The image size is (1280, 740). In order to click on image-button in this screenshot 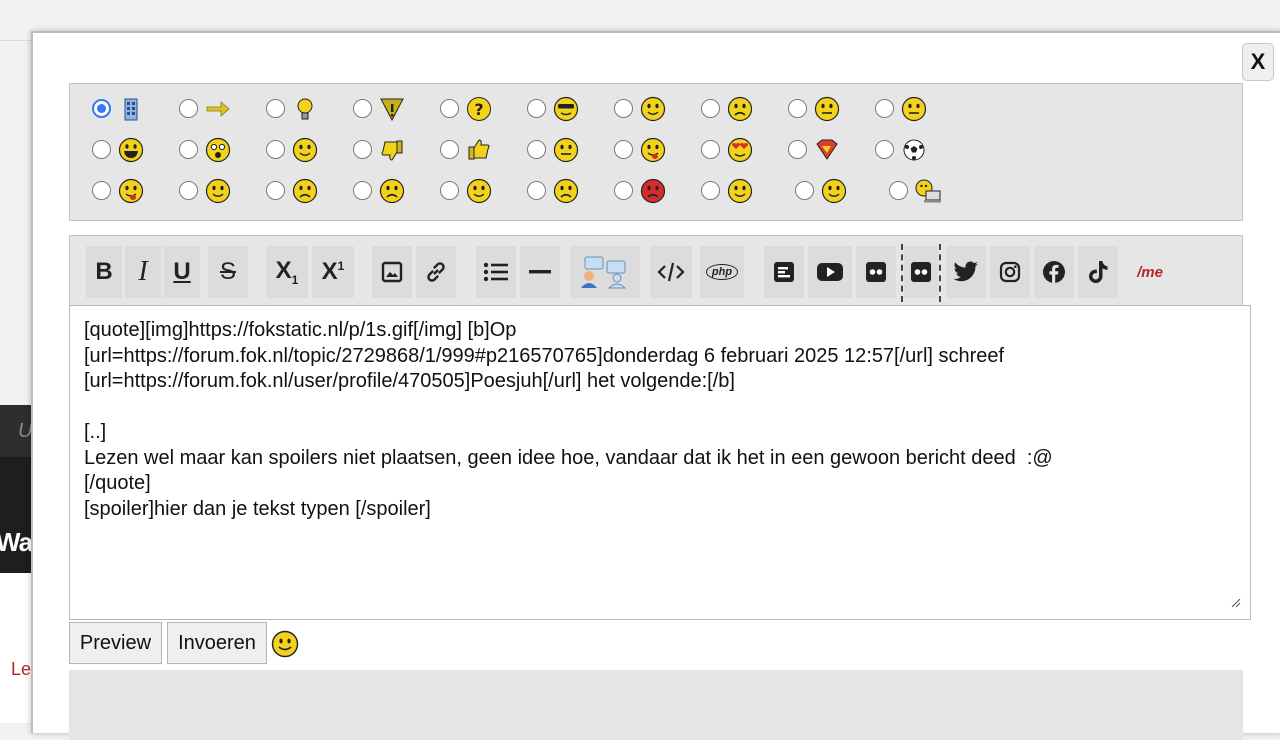, I will do `click(392, 272)`.